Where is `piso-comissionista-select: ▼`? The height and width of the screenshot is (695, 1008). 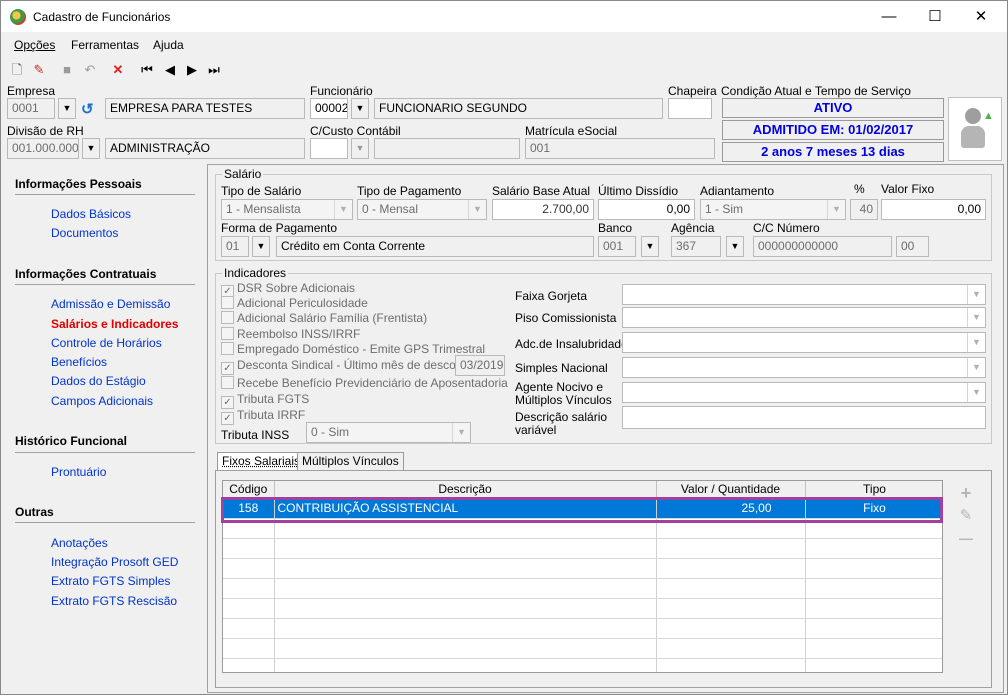
piso-comissionista-select: ▼ is located at coordinates (804, 317).